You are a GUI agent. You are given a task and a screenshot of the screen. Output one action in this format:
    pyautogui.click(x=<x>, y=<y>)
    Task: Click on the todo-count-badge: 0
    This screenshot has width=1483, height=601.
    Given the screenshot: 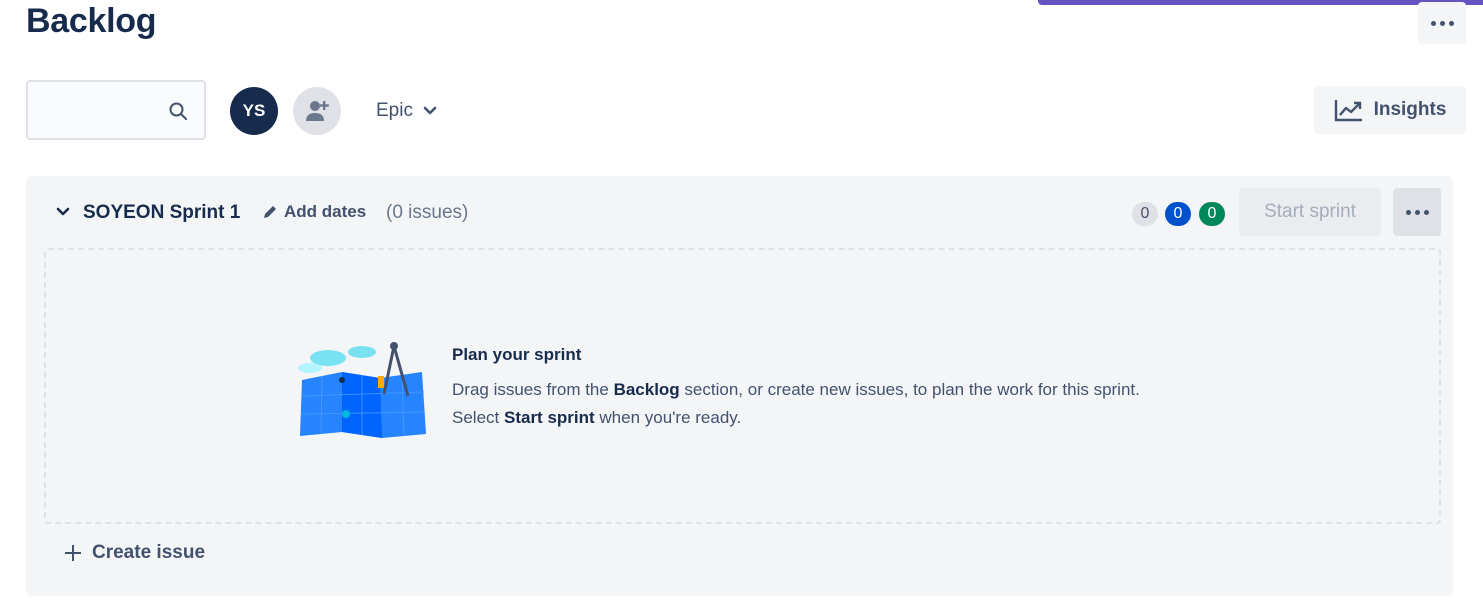 What is the action you would take?
    pyautogui.click(x=1145, y=214)
    